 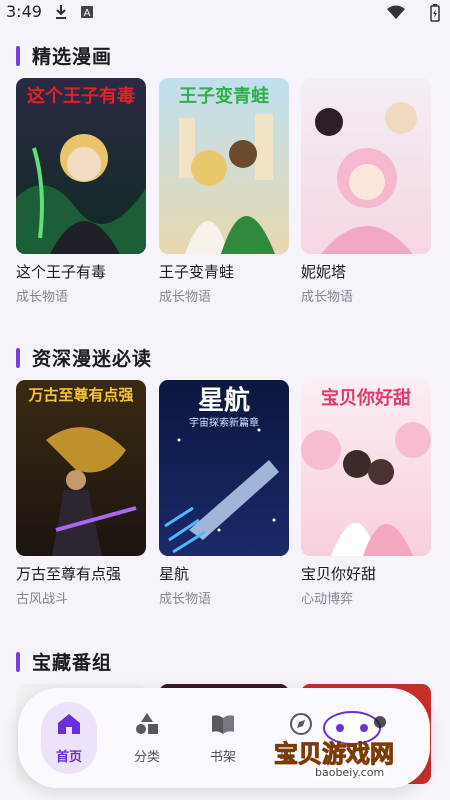 What do you see at coordinates (69, 738) in the screenshot?
I see `nav-home: 首页` at bounding box center [69, 738].